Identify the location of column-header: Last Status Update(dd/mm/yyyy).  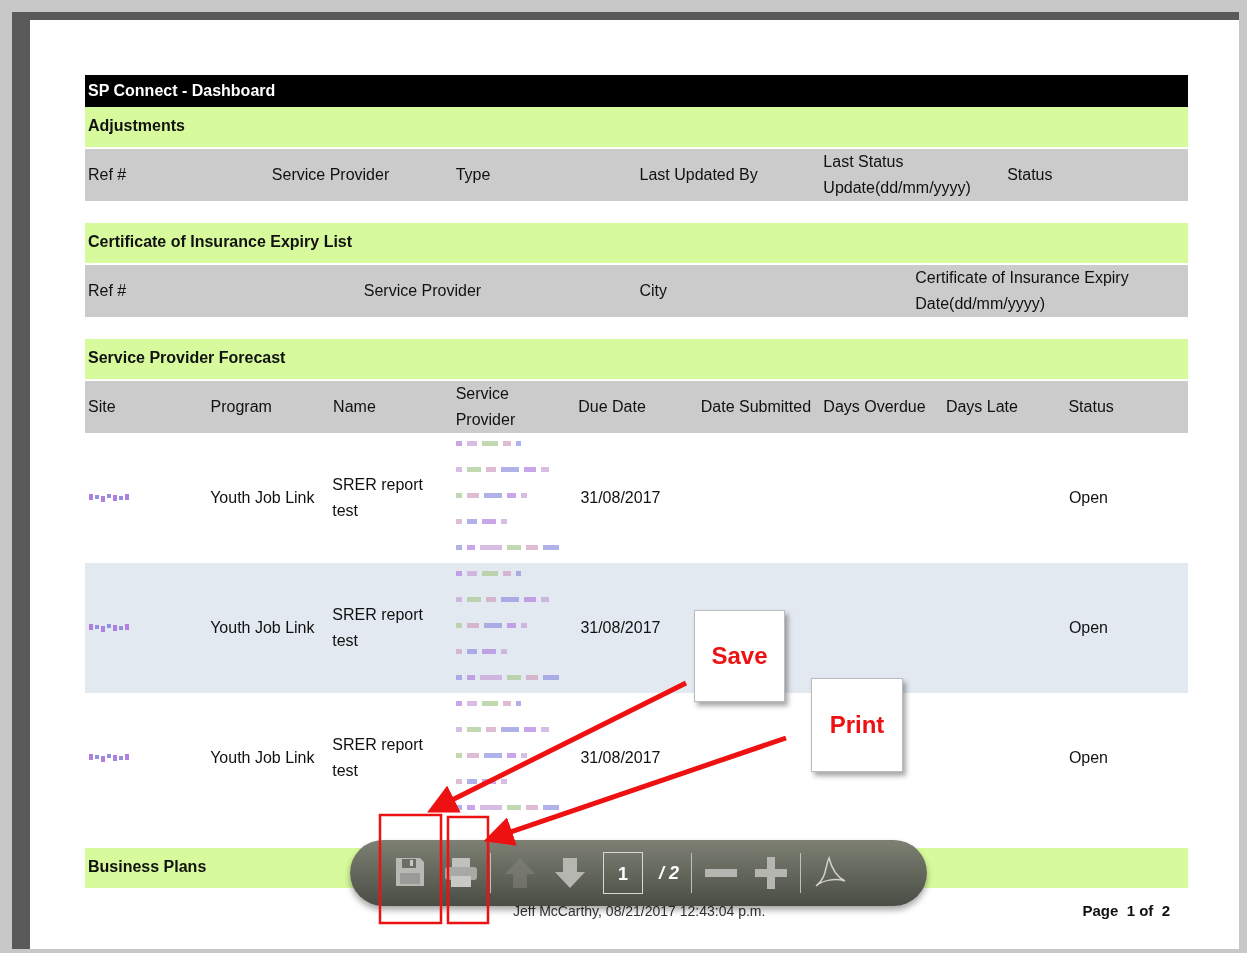
(897, 175).